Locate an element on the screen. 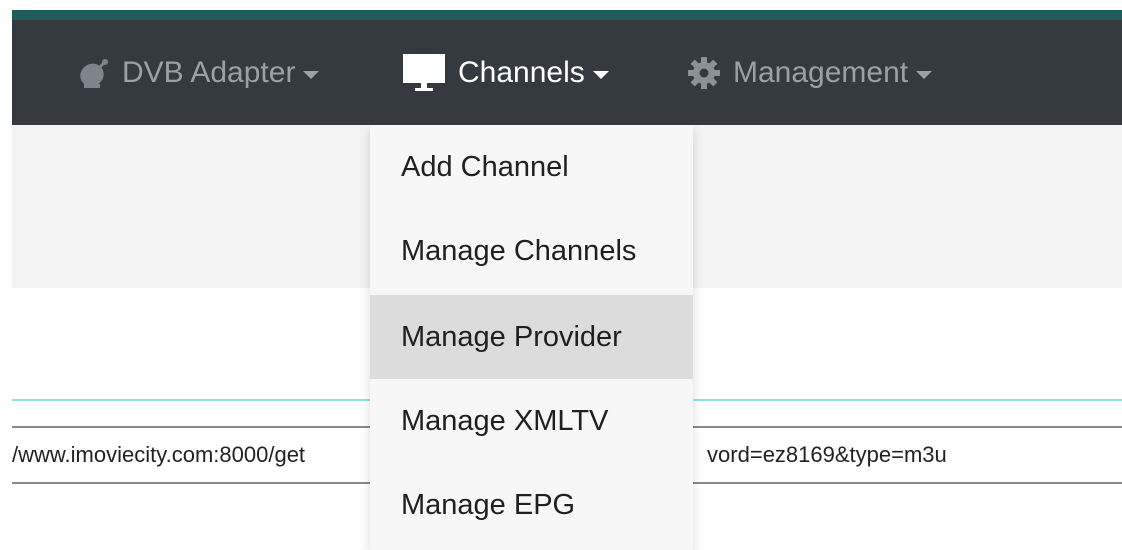  top-strip is located at coordinates (567, 5).